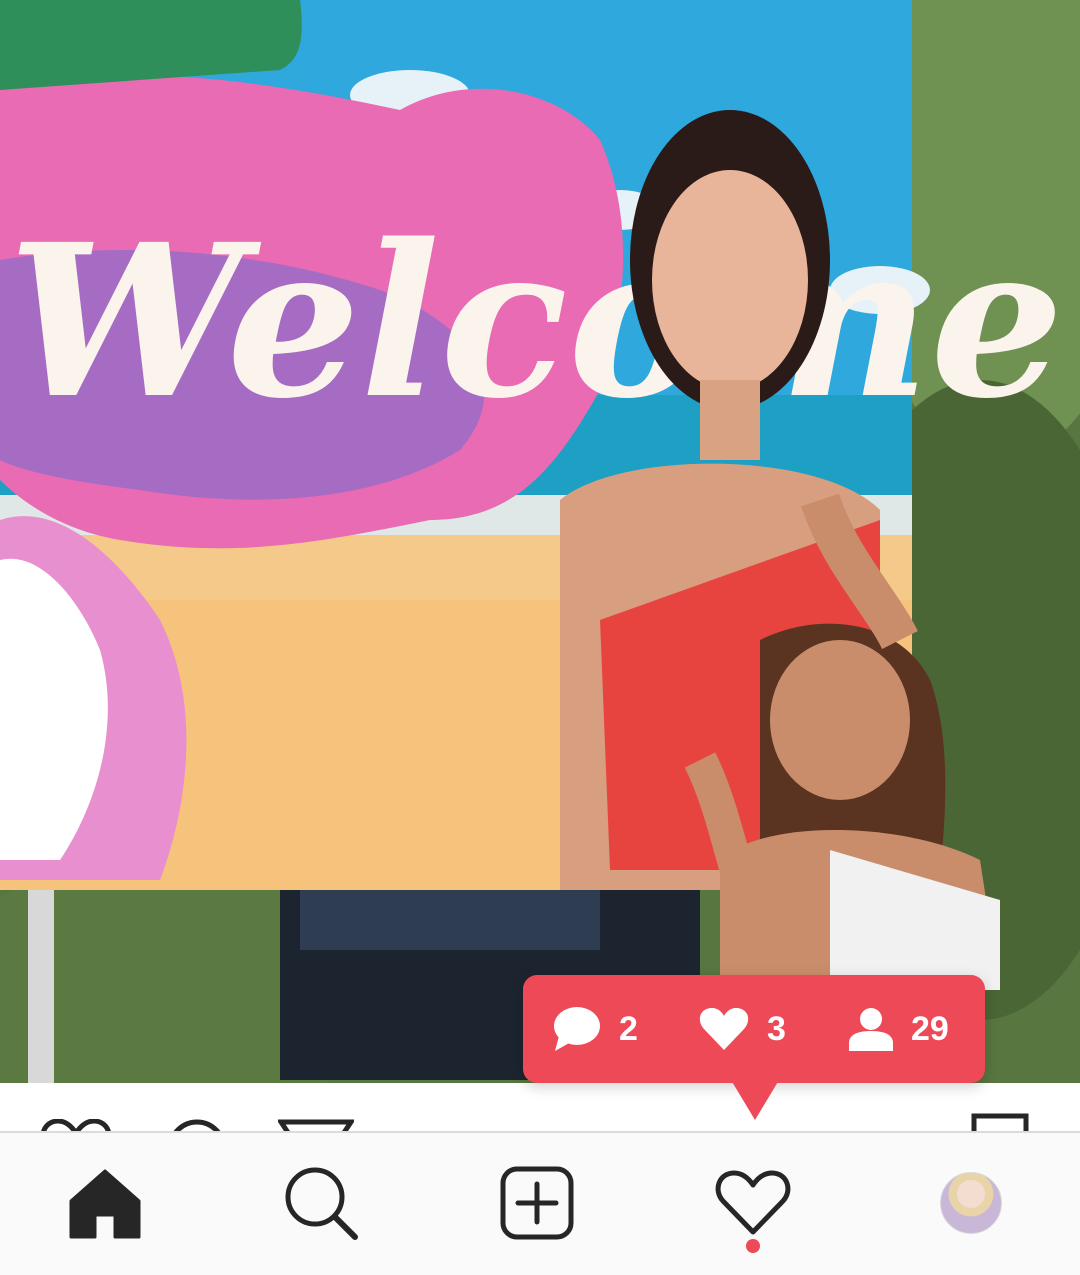 This screenshot has width=1080, height=1275. What do you see at coordinates (753, 1246) in the screenshot?
I see `activity-notification-dot` at bounding box center [753, 1246].